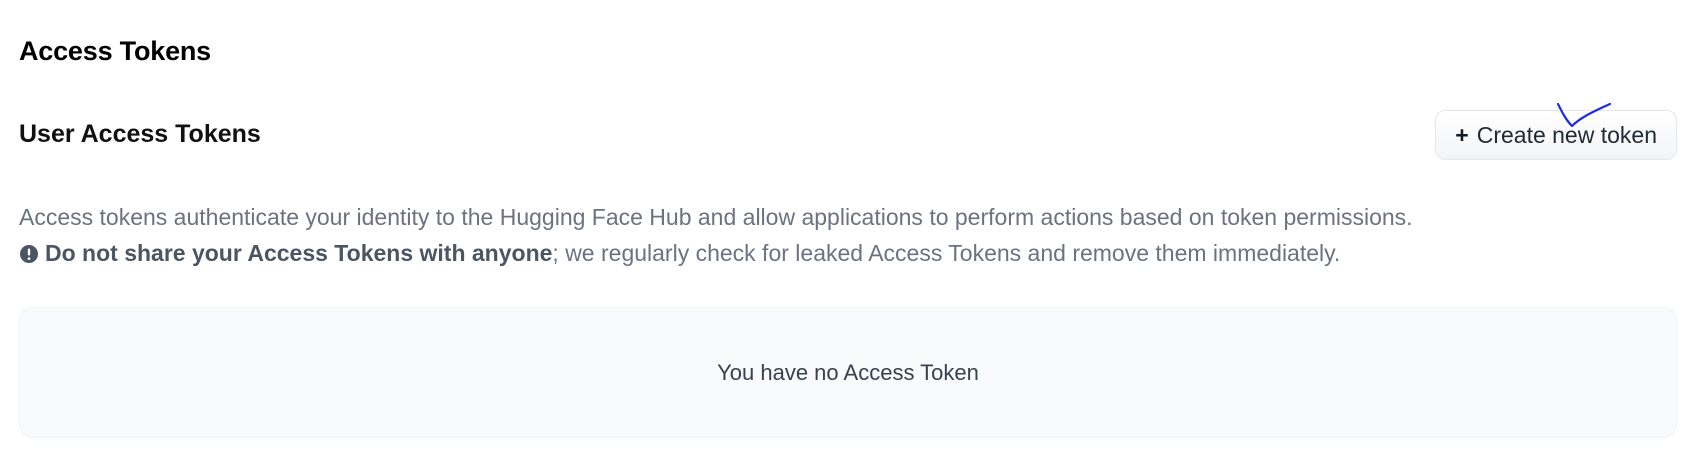 The height and width of the screenshot is (466, 1705). What do you see at coordinates (1566, 134) in the screenshot?
I see `create-new-token-label: Create new token` at bounding box center [1566, 134].